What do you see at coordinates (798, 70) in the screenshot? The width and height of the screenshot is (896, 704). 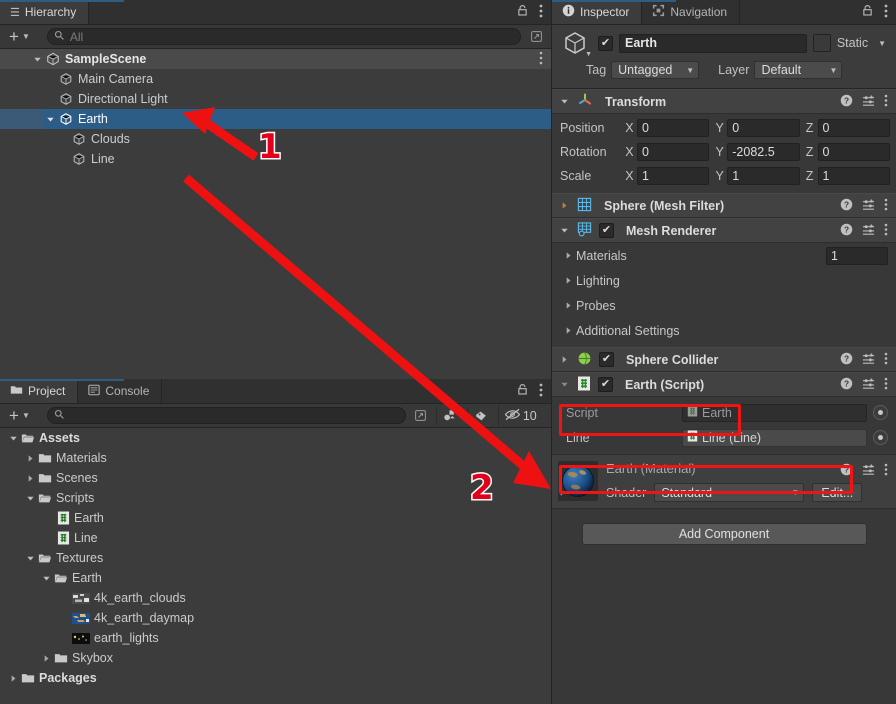 I see `layer-dropdown: Default ▼` at bounding box center [798, 70].